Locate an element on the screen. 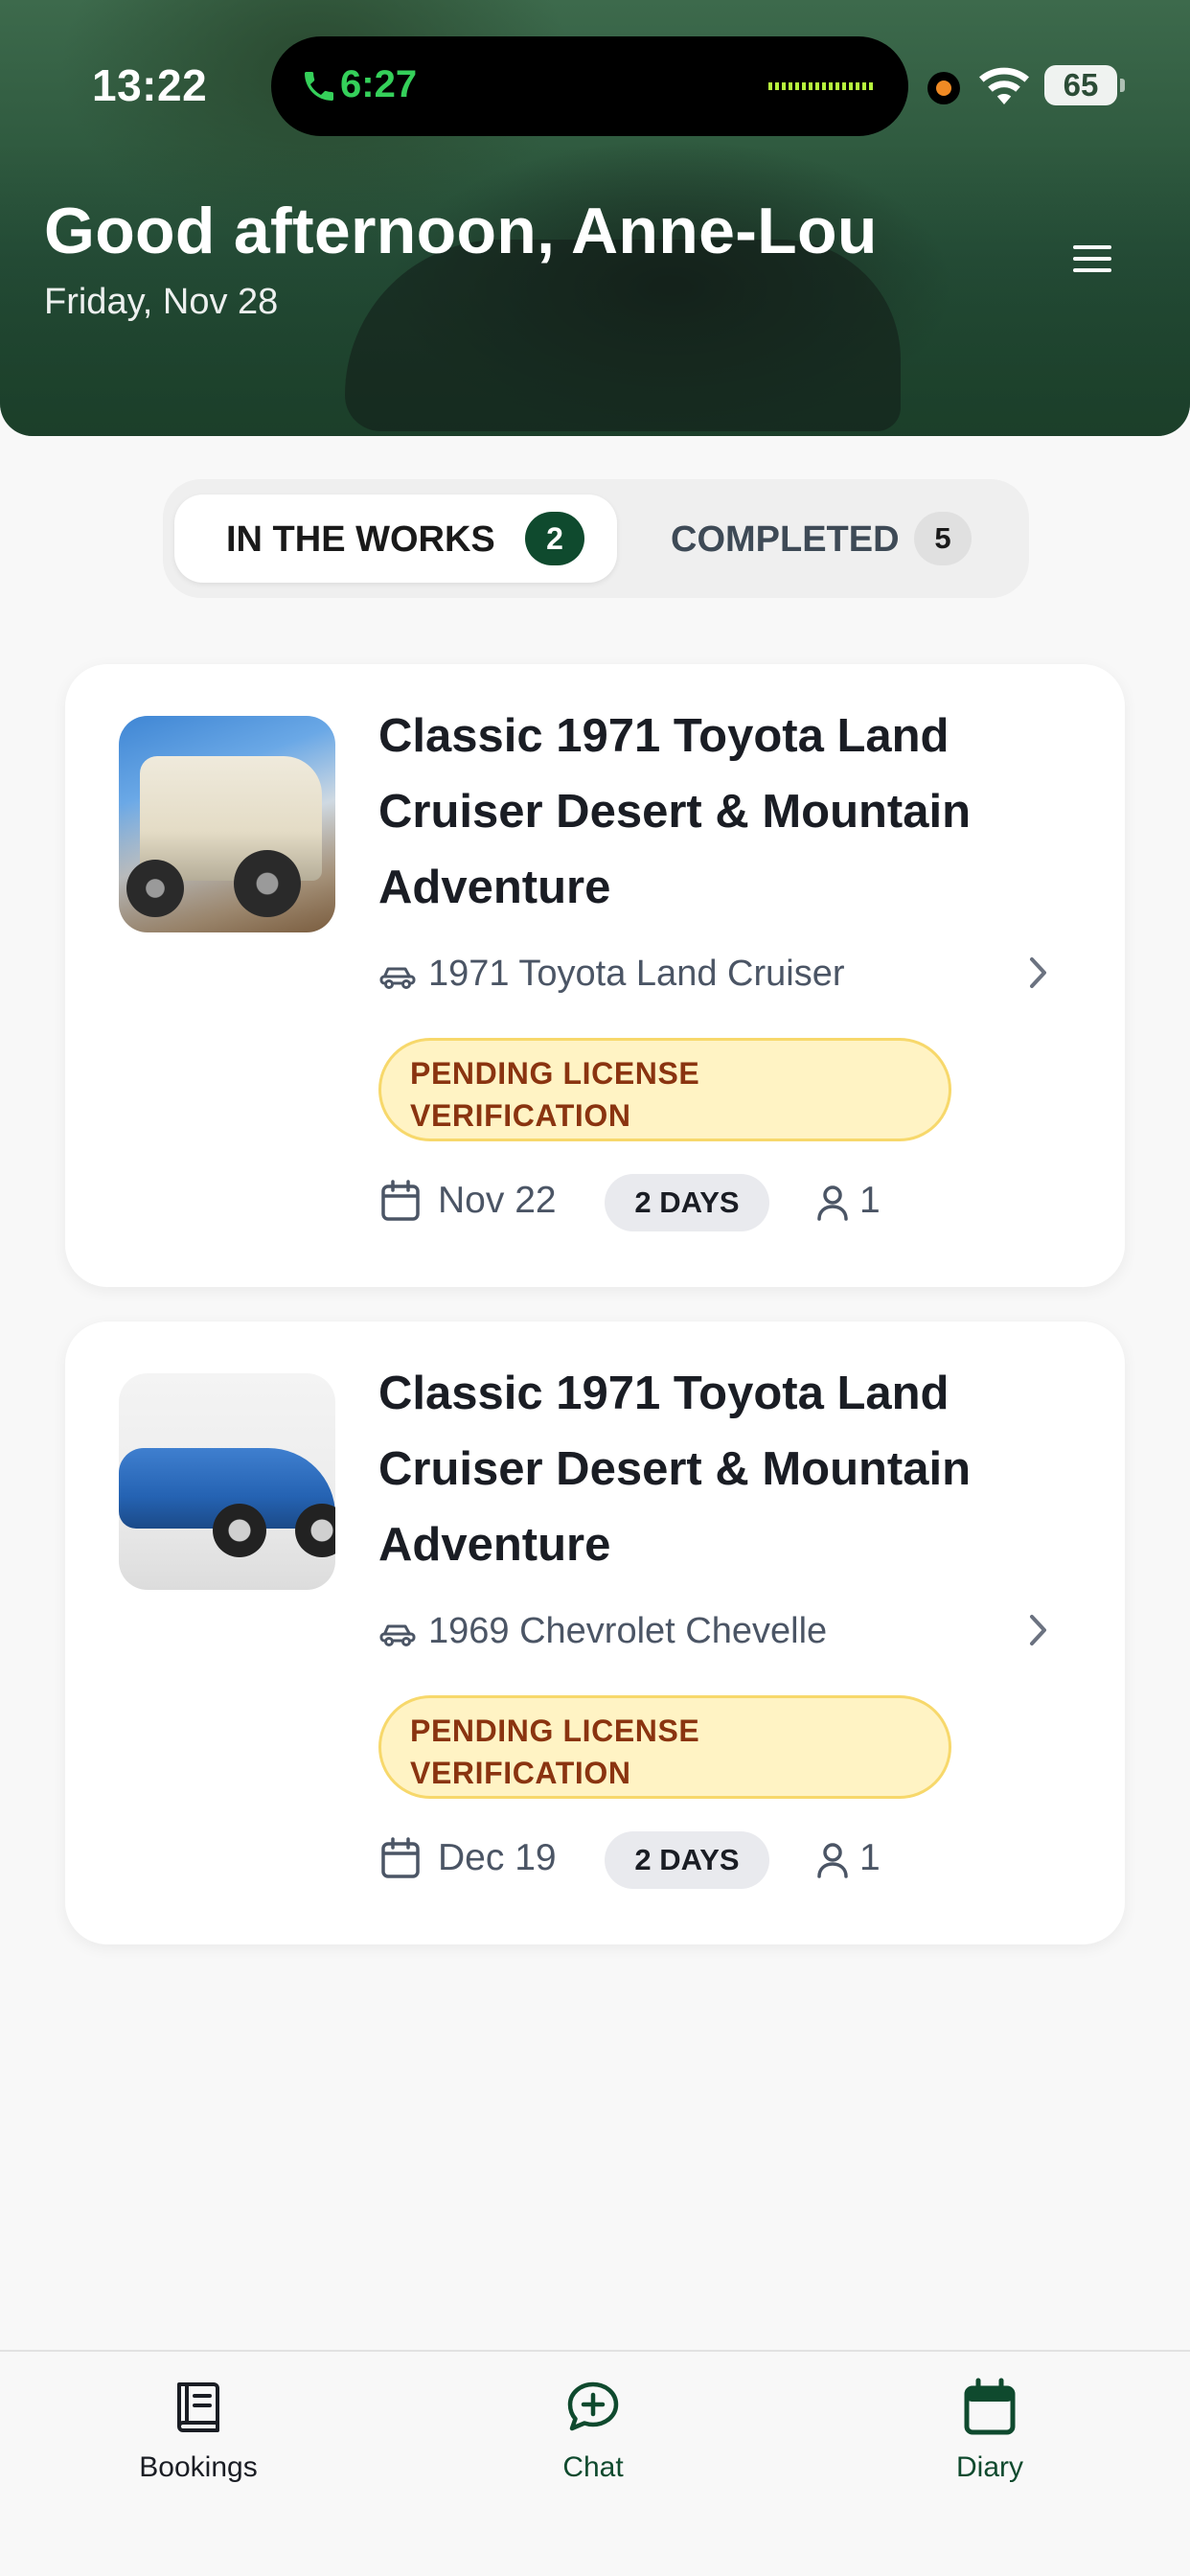 Image resolution: width=1190 pixels, height=2576 pixels. greeting-title: Good afternoon, Anne-Lou is located at coordinates (461, 231).